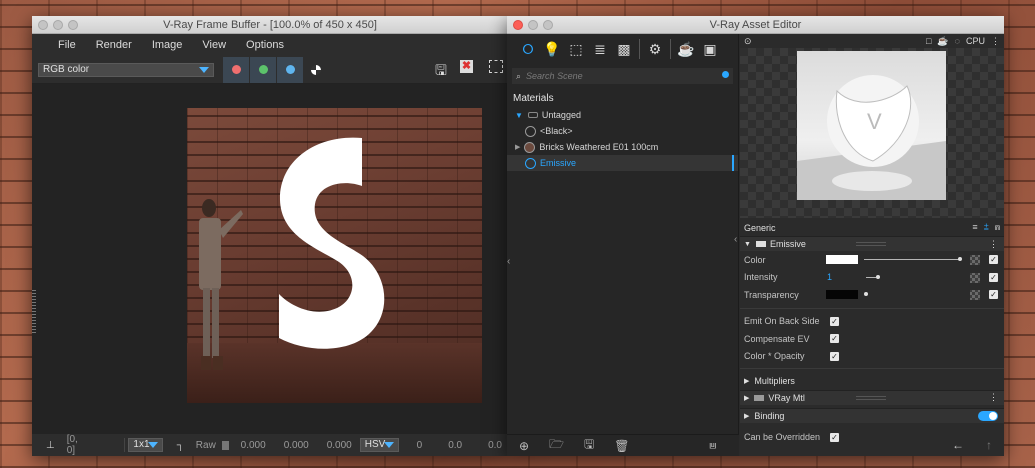 Image resolution: width=1035 pixels, height=468 pixels. I want to click on list-item: ▶ Bricks Weathered E01 100cm, so click(622, 147).